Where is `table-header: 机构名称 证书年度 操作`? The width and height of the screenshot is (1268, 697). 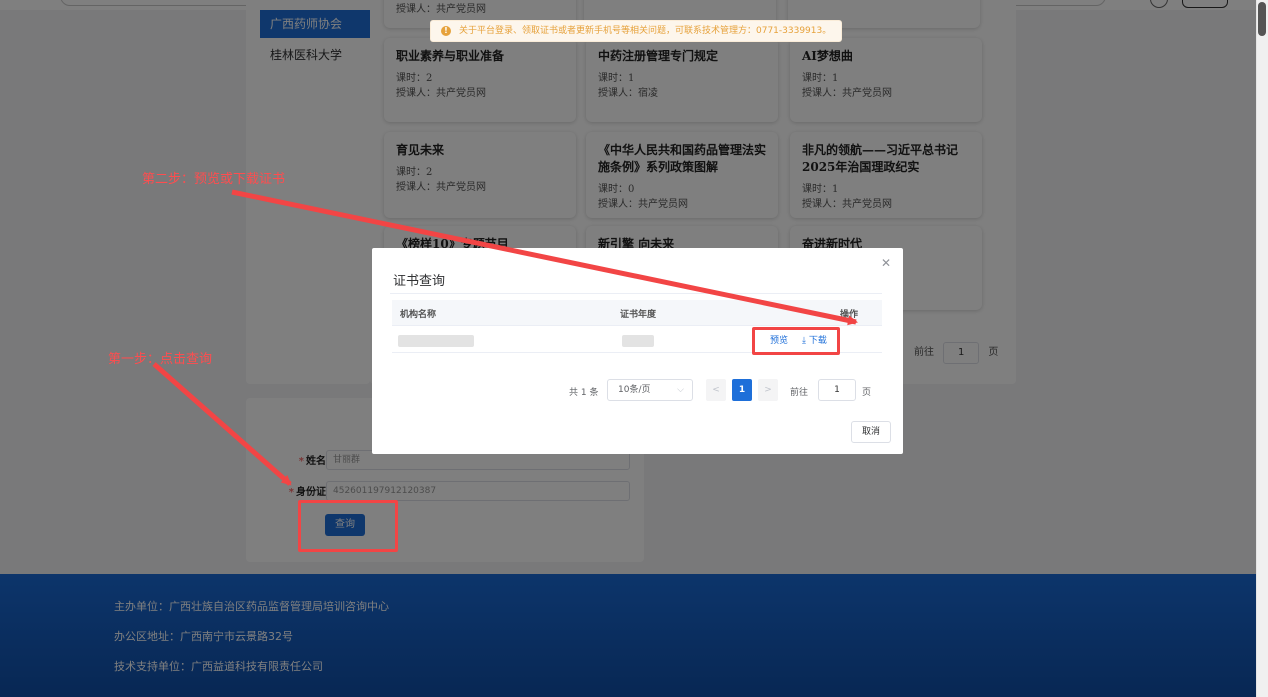
table-header: 机构名称 证书年度 操作 is located at coordinates (637, 313).